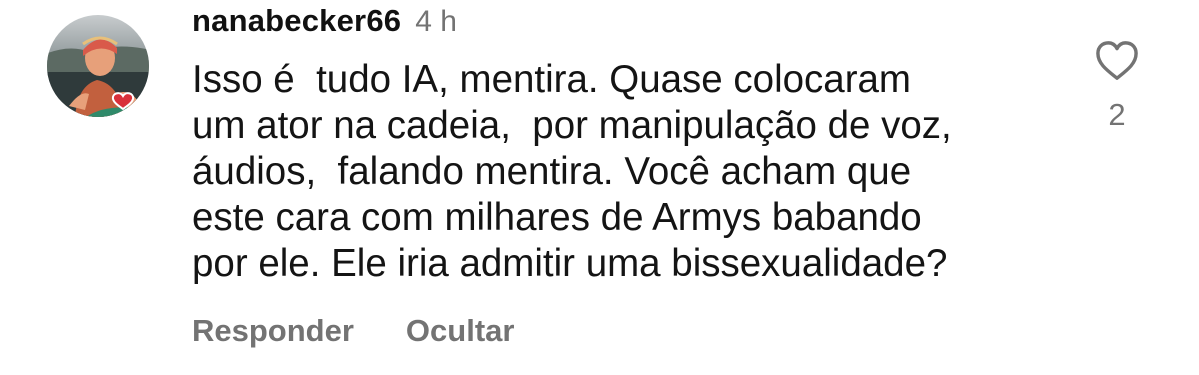 The height and width of the screenshot is (375, 1199). Describe the element at coordinates (436, 21) in the screenshot. I see `timestamp: 4 h` at that location.